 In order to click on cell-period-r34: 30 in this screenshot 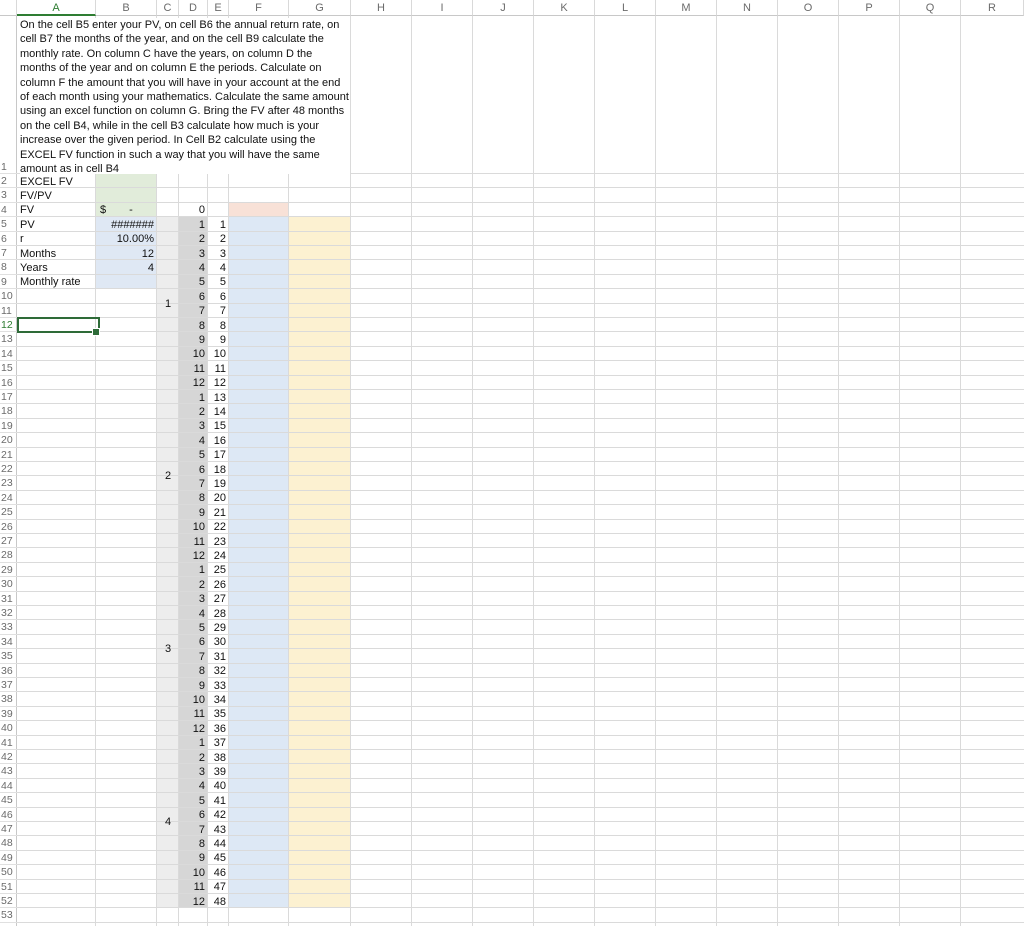, I will do `click(217, 642)`.